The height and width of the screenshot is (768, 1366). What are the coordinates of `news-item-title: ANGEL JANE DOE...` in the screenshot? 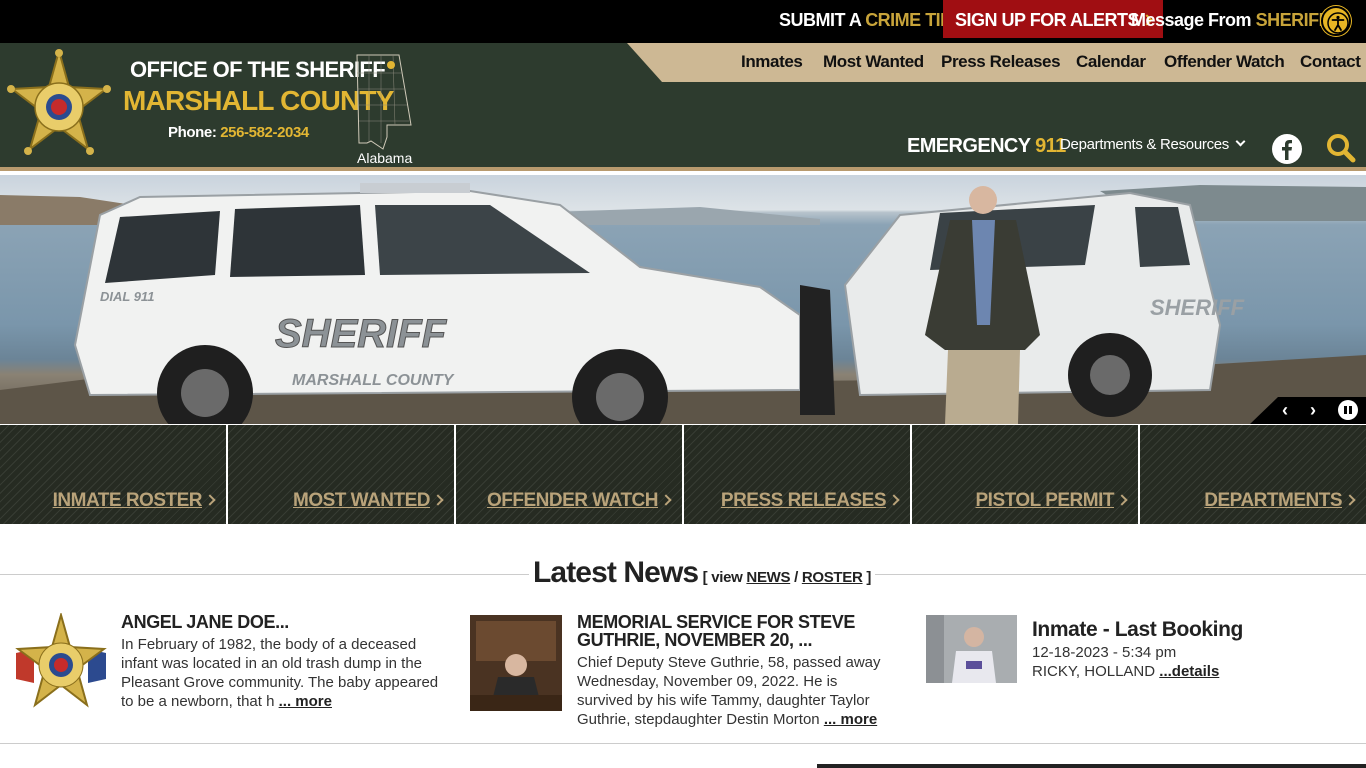 It's located at (281, 622).